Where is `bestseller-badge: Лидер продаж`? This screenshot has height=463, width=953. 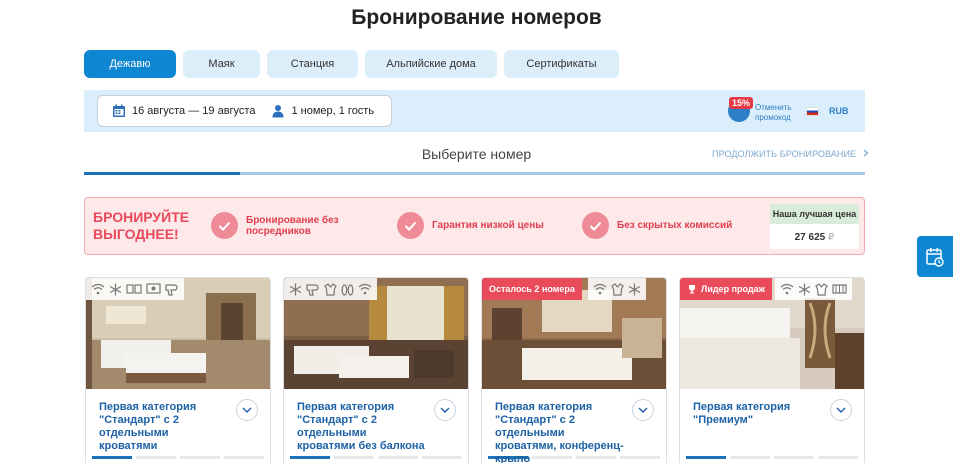
bestseller-badge: Лидер продаж is located at coordinates (726, 289).